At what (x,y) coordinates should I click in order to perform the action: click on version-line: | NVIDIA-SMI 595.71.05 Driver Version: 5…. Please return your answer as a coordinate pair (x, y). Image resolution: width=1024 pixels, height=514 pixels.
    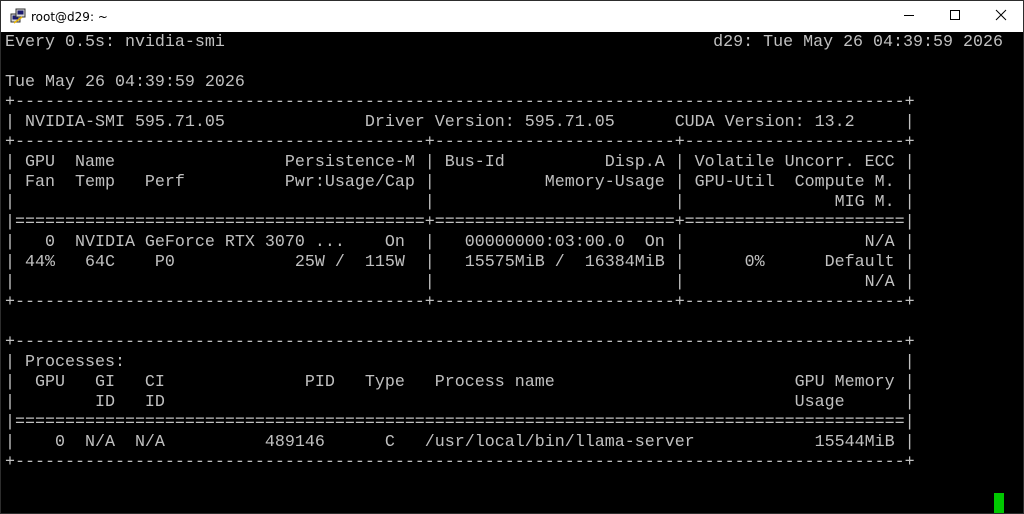
    Looking at the image, I should click on (460, 122).